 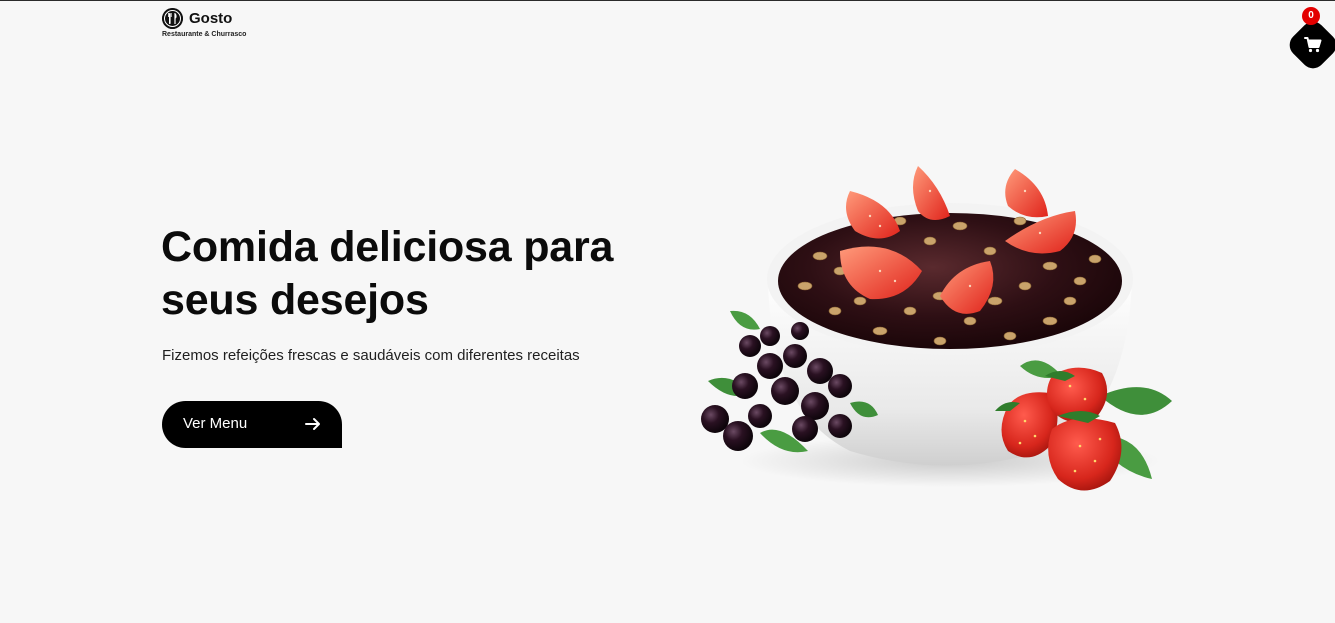 What do you see at coordinates (215, 423) in the screenshot?
I see `view-menu-label: Ver Menu` at bounding box center [215, 423].